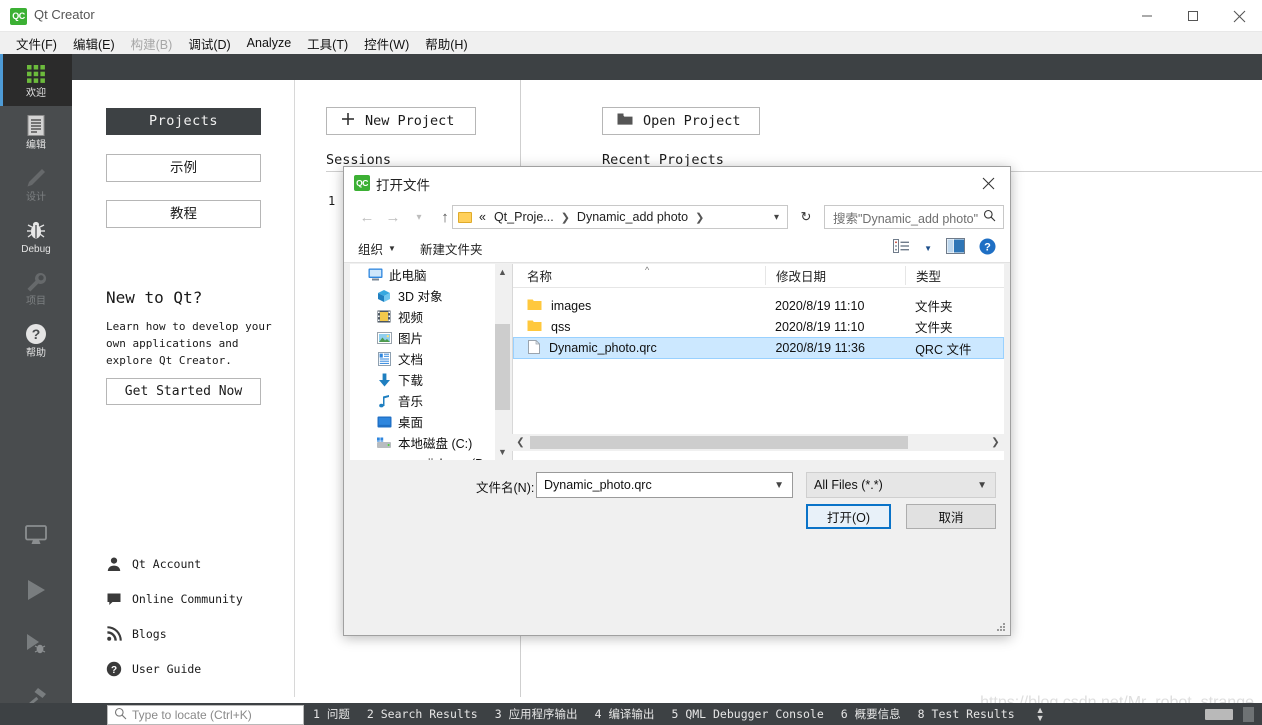  What do you see at coordinates (36, 80) in the screenshot?
I see `sidebar-item-welcome: 欢迎` at bounding box center [36, 80].